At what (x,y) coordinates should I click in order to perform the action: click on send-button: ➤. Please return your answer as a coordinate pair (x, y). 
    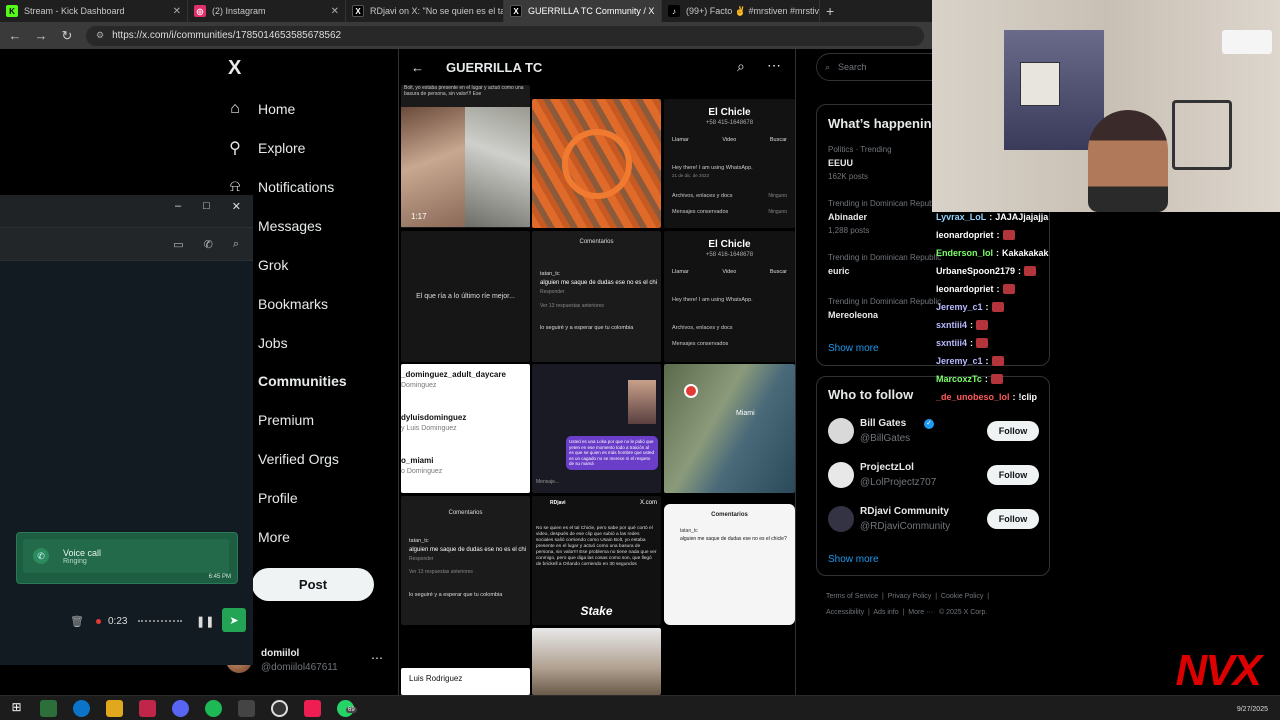
    Looking at the image, I should click on (234, 620).